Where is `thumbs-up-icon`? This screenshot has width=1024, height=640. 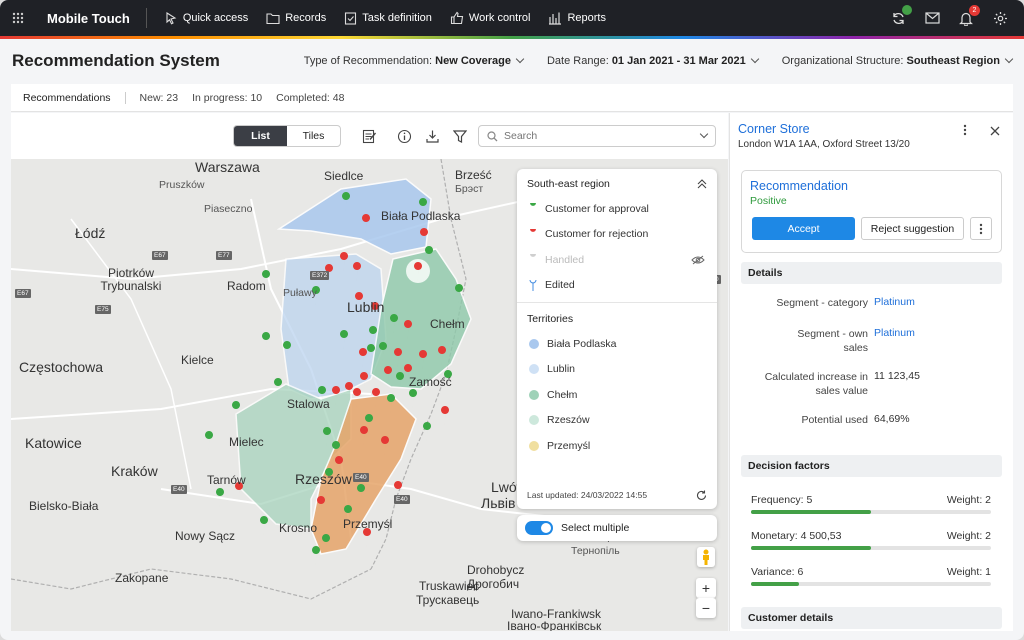 thumbs-up-icon is located at coordinates (457, 18).